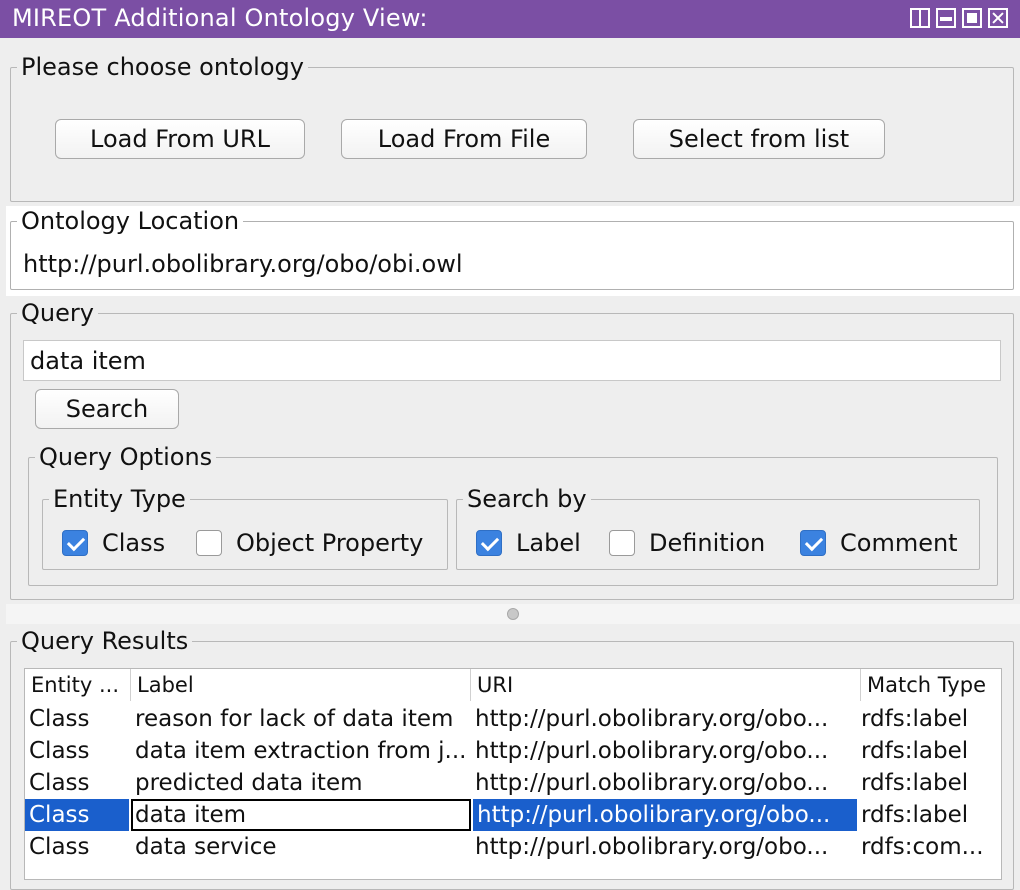  I want to click on select-from-list-button: Select from list, so click(759, 139).